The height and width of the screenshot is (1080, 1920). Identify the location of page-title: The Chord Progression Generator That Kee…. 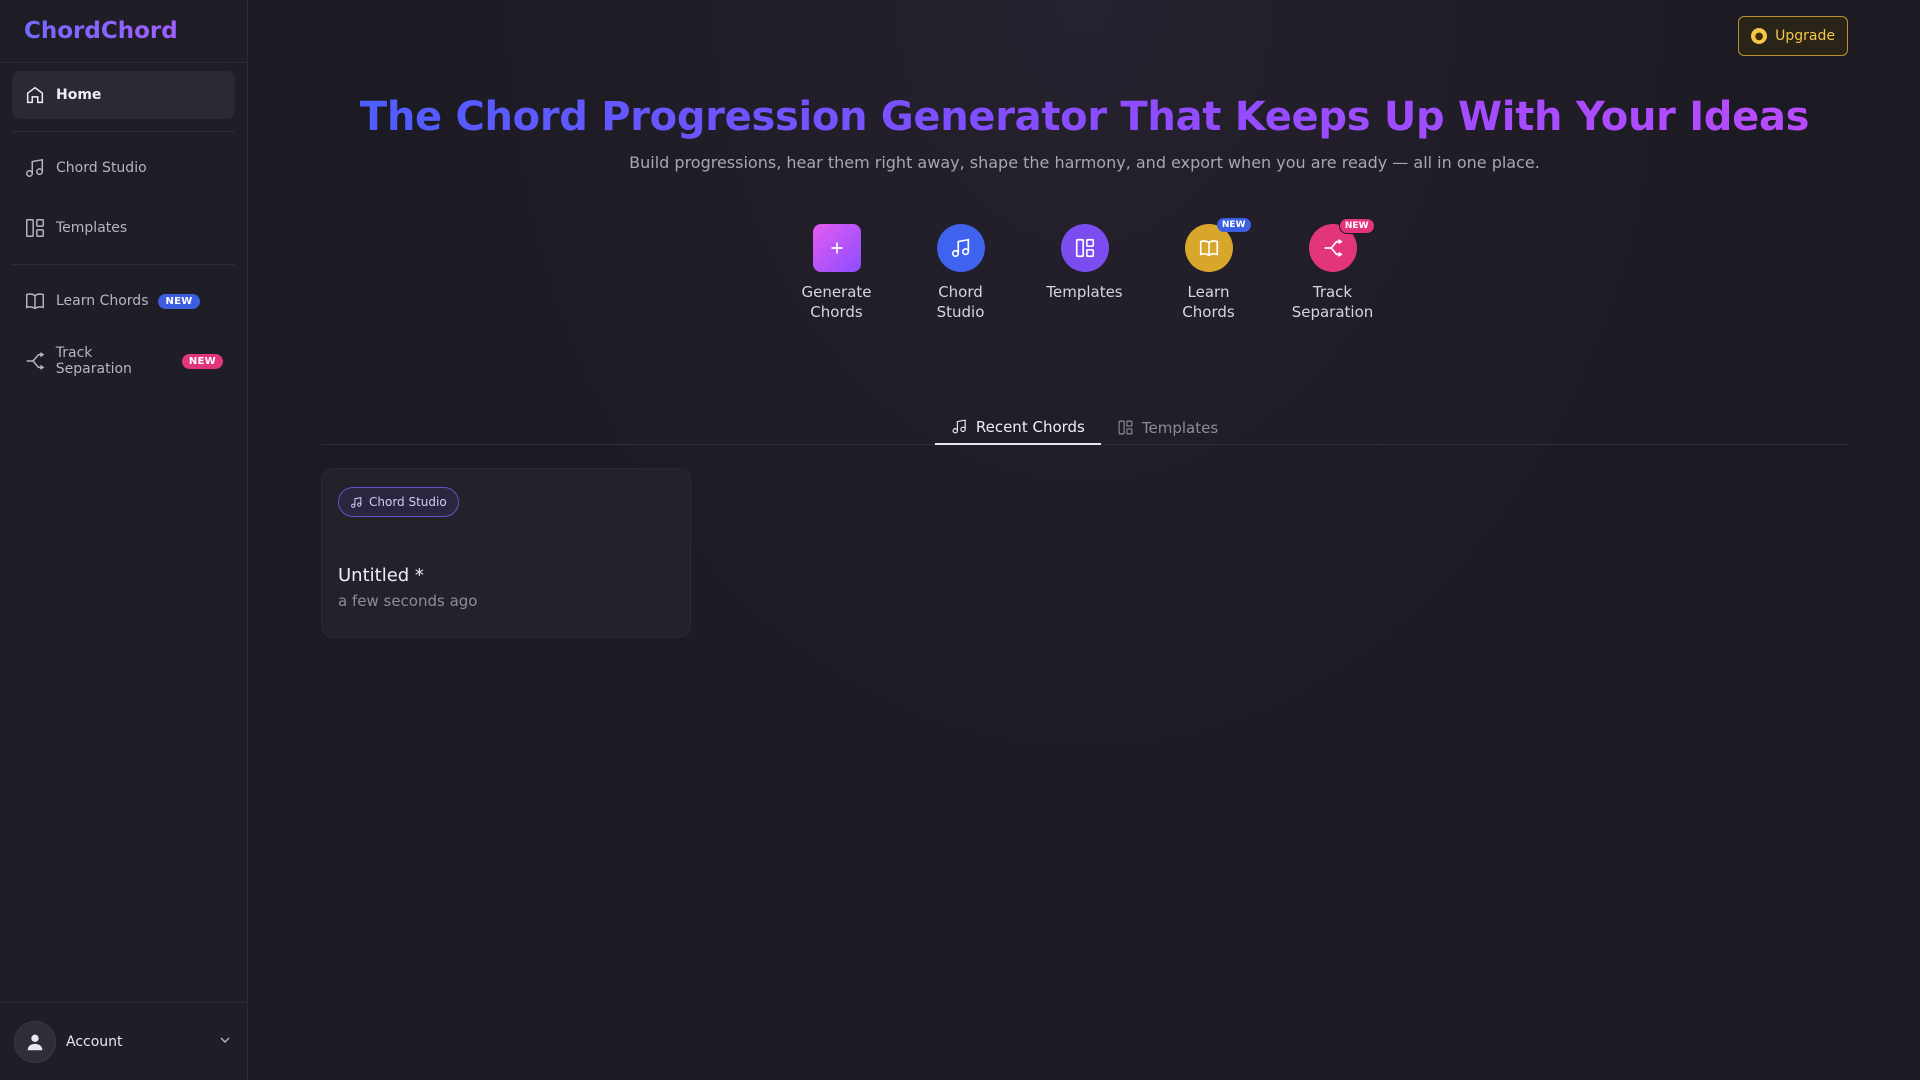
(1084, 117).